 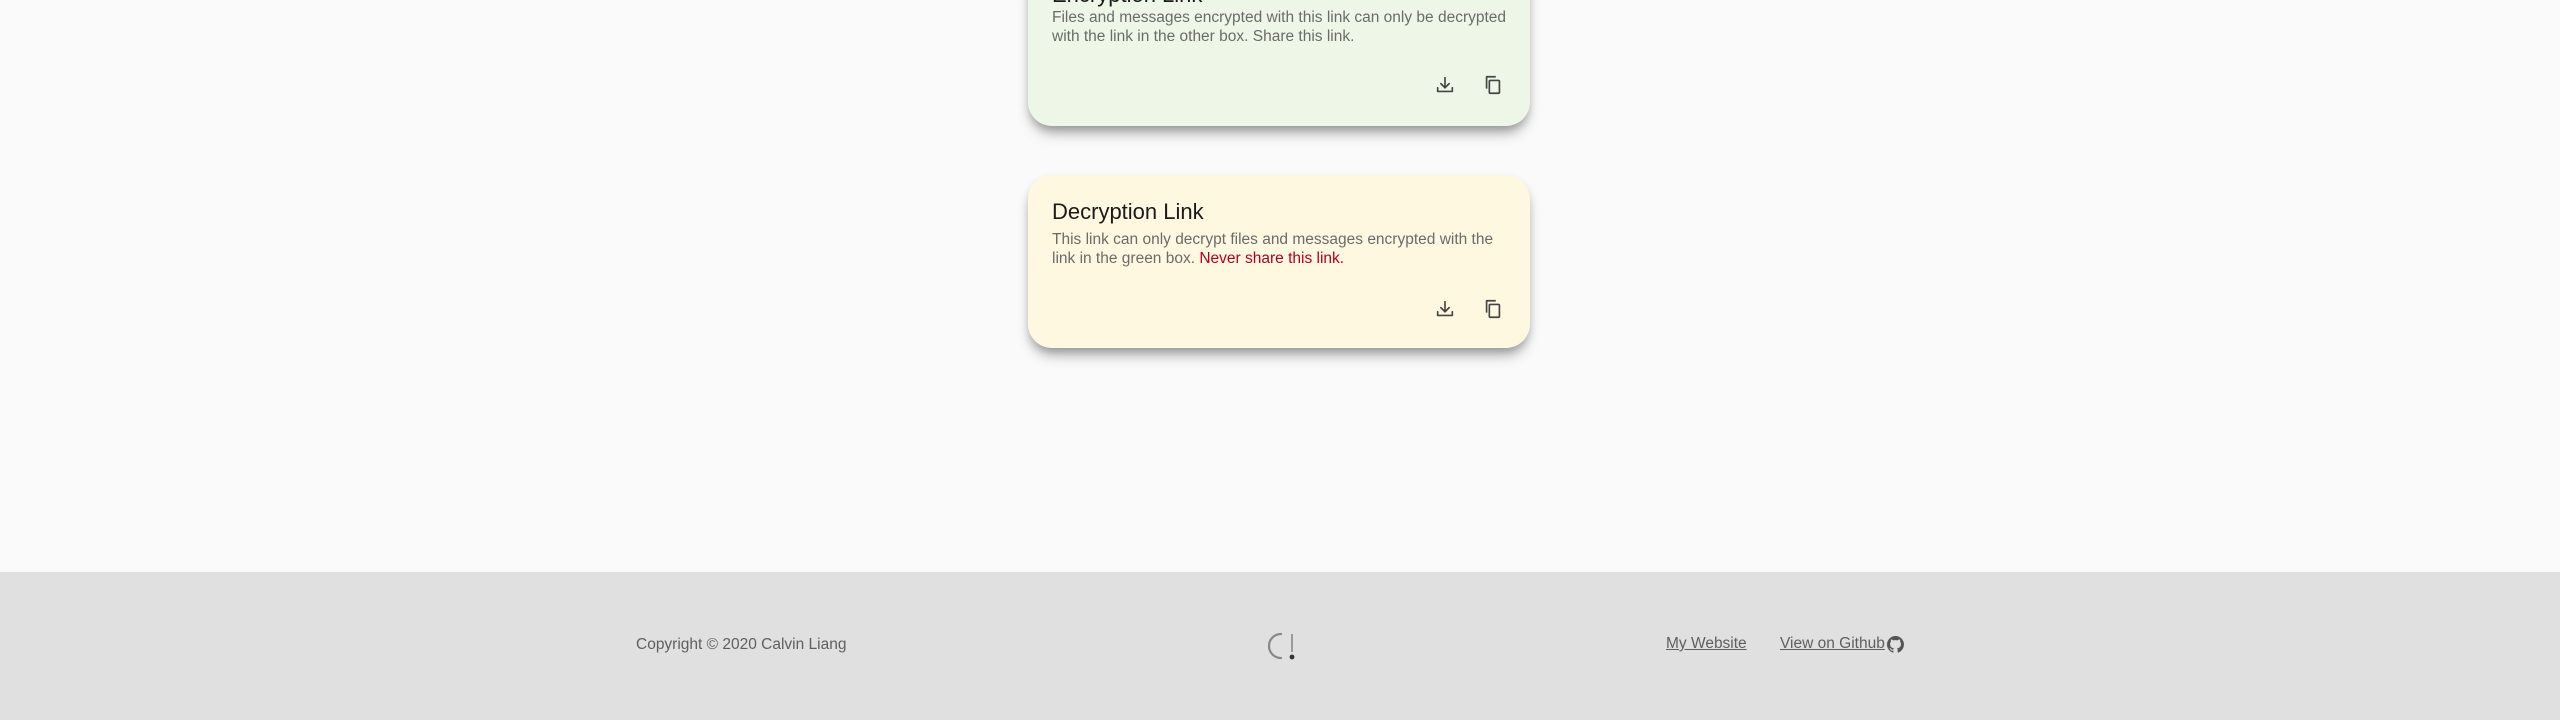 I want to click on github-icon, so click(x=1895, y=644).